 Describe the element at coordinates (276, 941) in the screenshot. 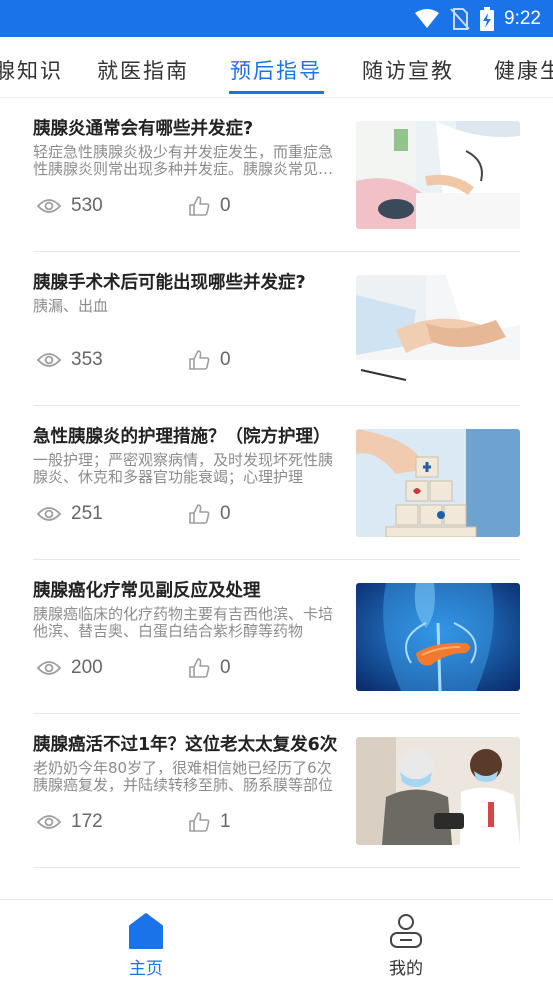

I see `bottom-navigation: 主页 我的` at that location.